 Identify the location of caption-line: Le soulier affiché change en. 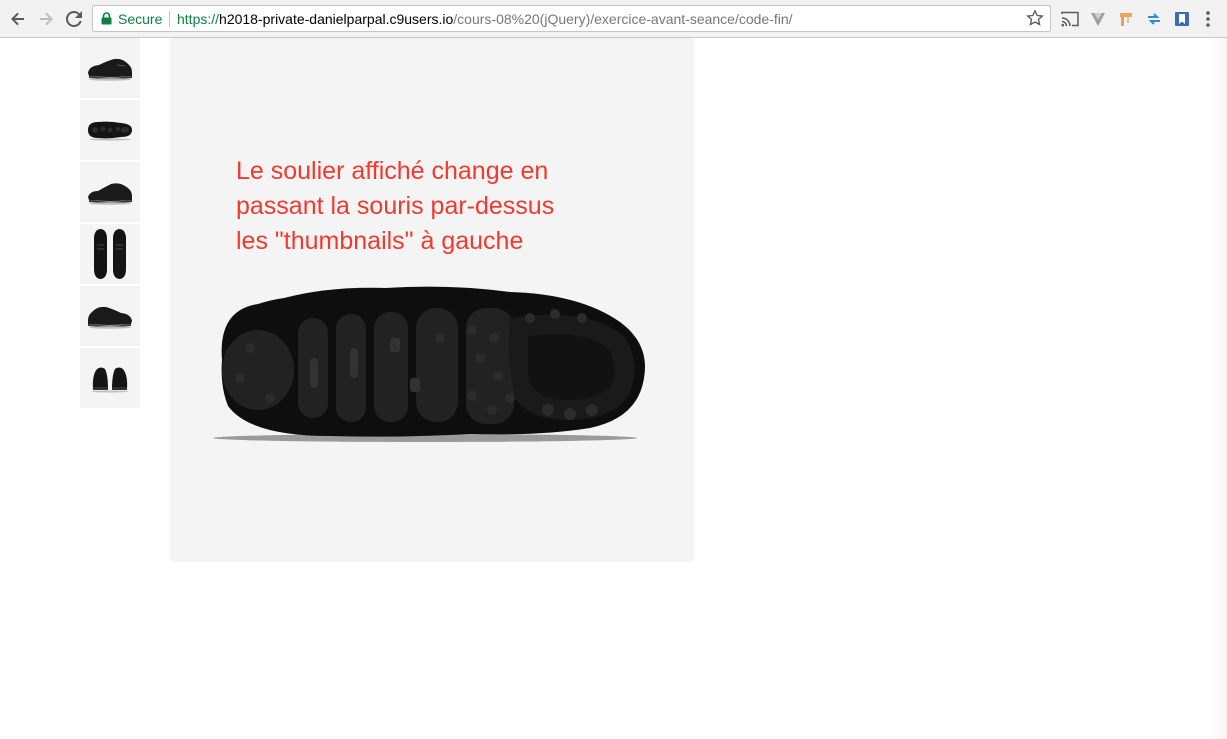
(392, 171).